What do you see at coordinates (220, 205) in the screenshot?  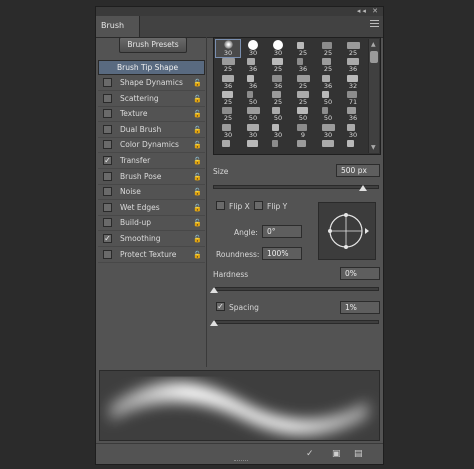 I see `flip-x-checkbox` at bounding box center [220, 205].